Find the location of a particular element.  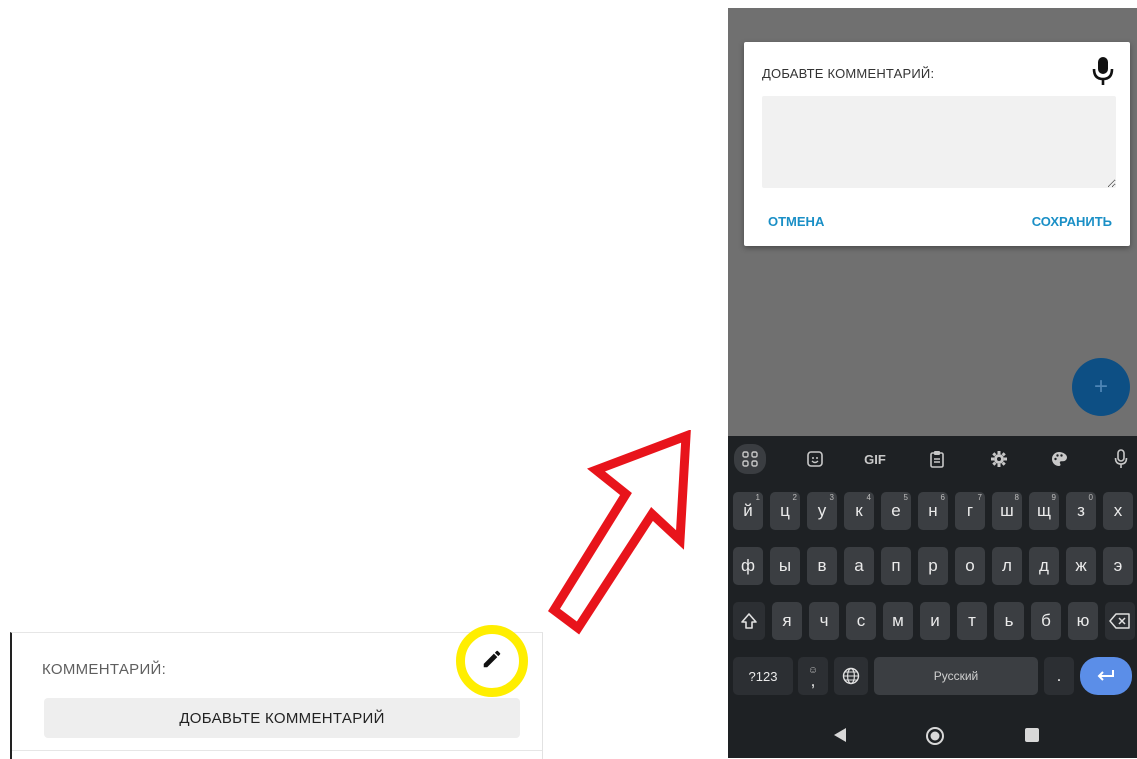

save-button: СОХРАНИТЬ is located at coordinates (1072, 221).